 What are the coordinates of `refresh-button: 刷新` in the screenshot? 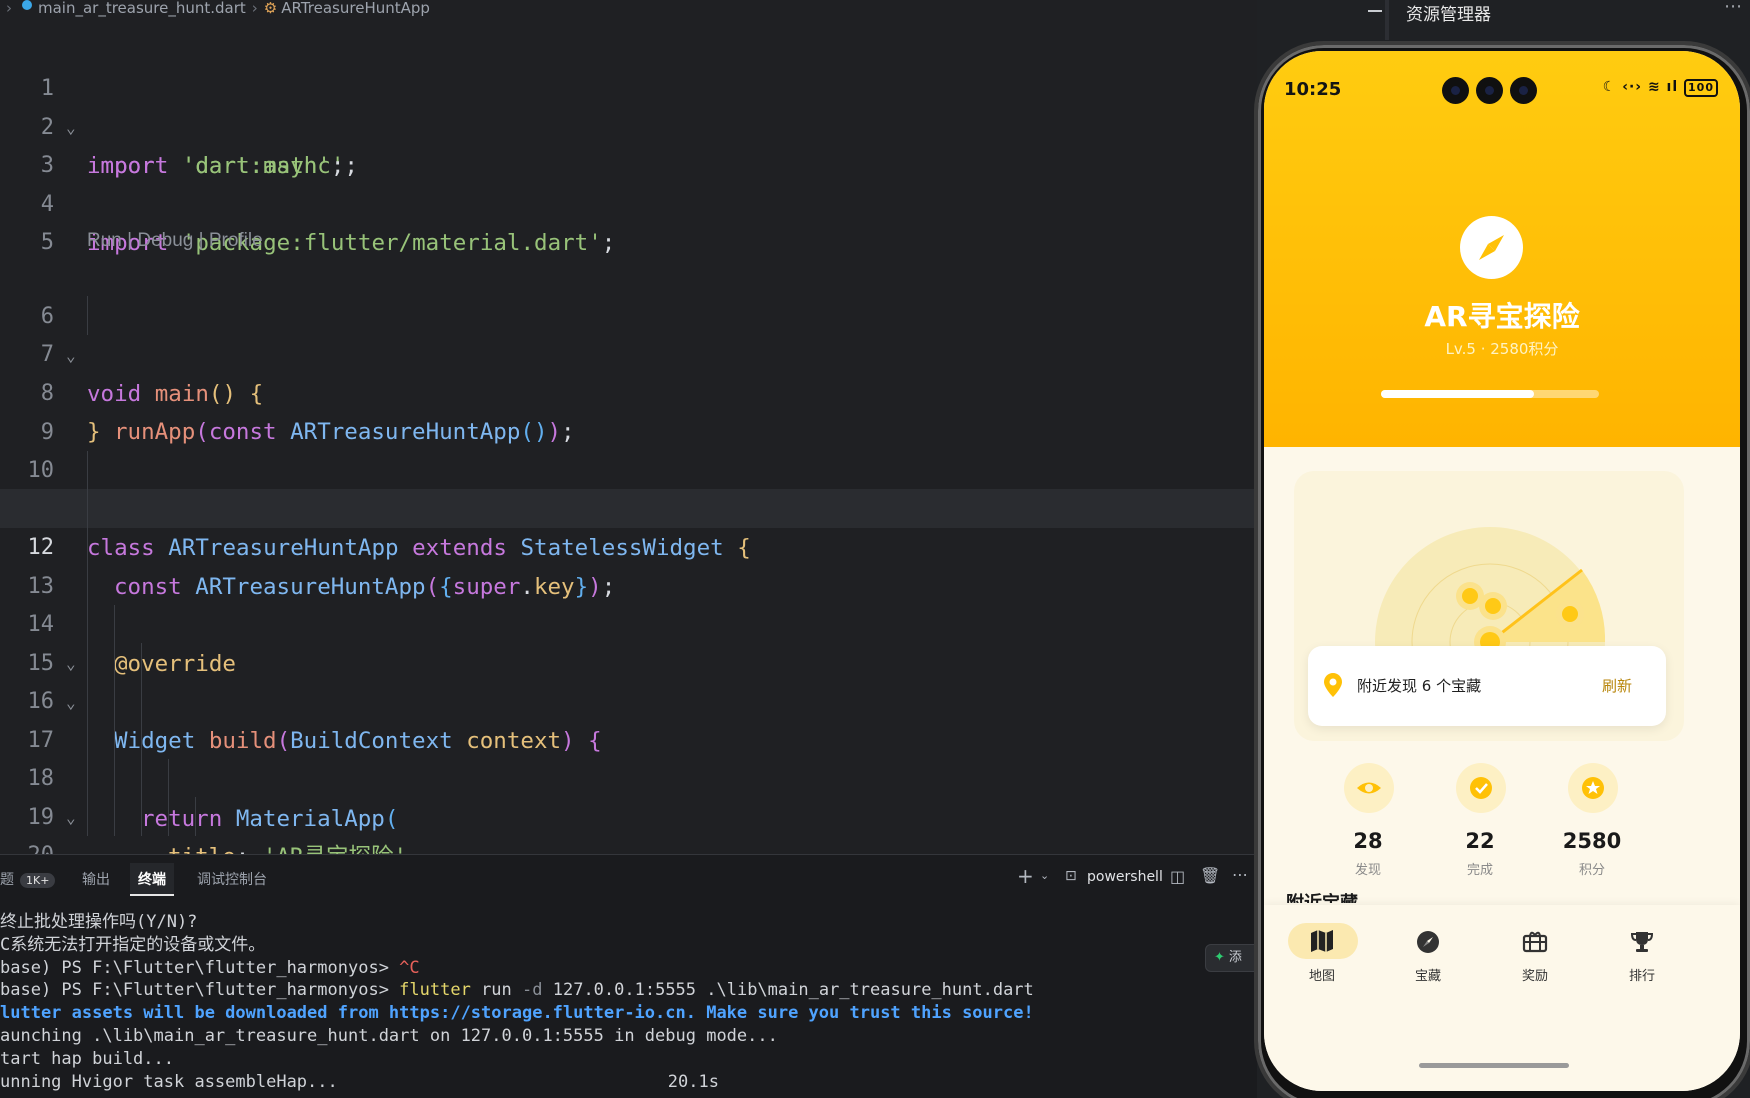 It's located at (1617, 685).